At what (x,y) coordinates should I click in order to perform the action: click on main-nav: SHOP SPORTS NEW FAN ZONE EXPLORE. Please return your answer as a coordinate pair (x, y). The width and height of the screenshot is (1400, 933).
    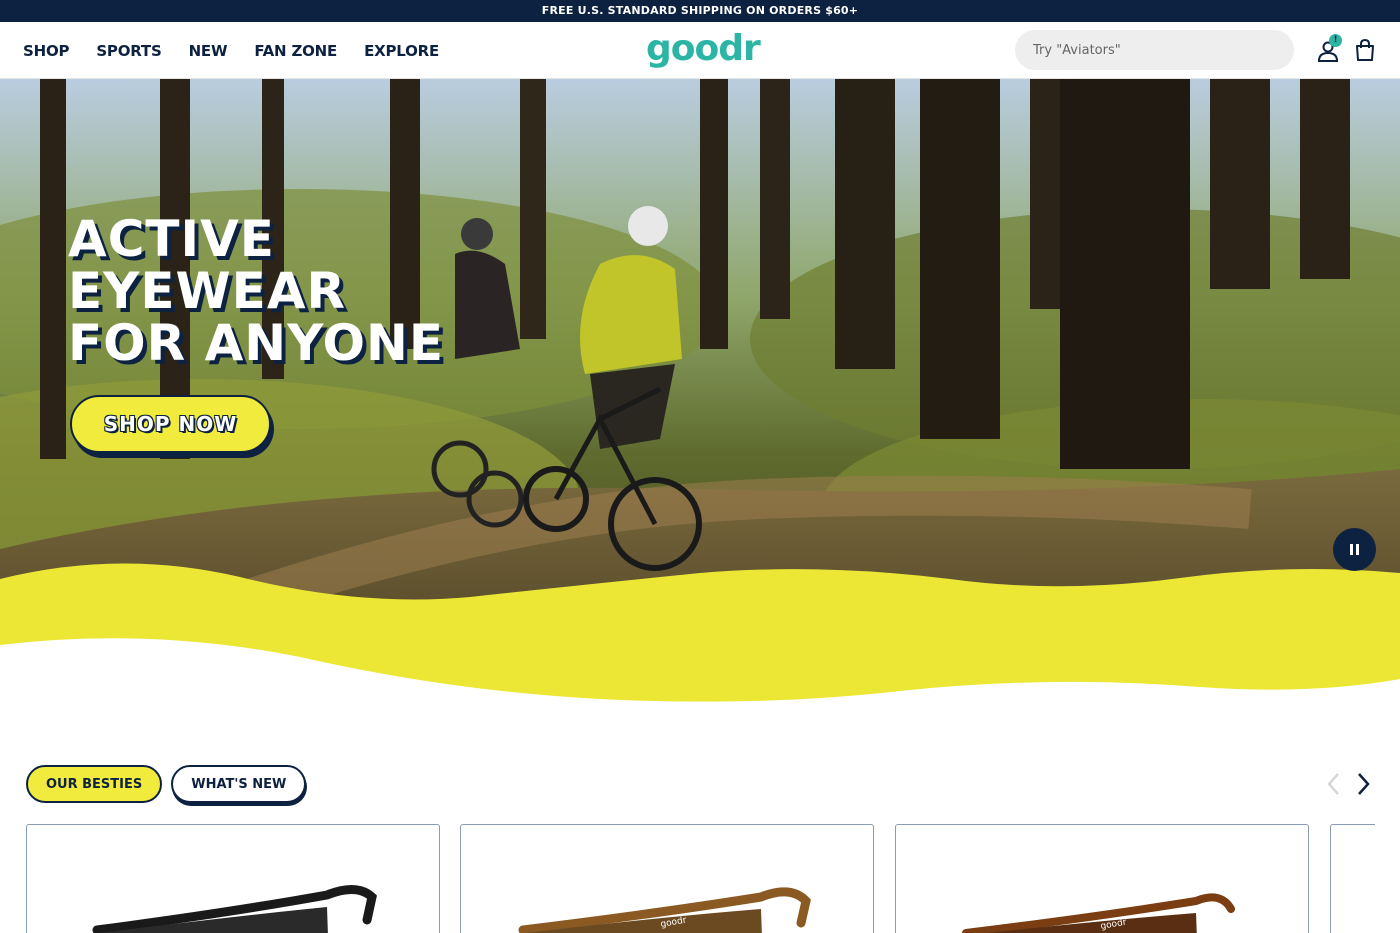
    Looking at the image, I should click on (231, 50).